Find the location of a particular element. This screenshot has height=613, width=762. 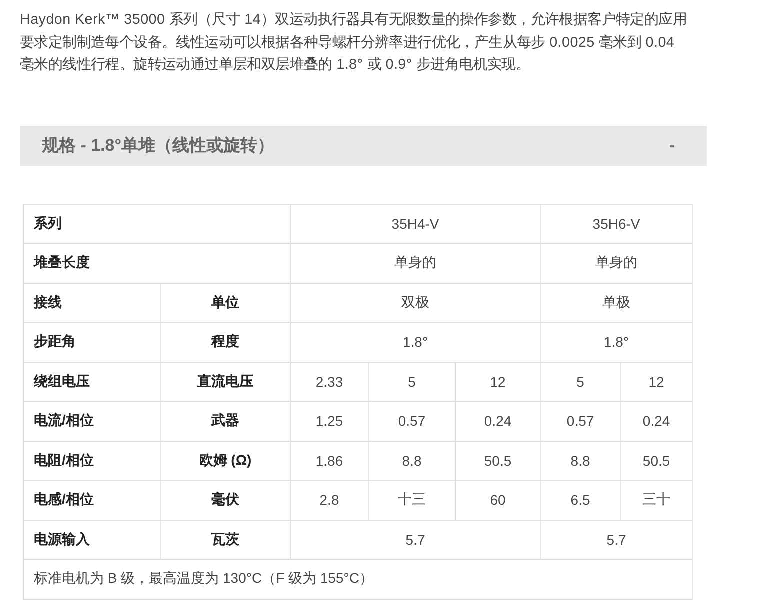

table-cell: 60 is located at coordinates (498, 500).